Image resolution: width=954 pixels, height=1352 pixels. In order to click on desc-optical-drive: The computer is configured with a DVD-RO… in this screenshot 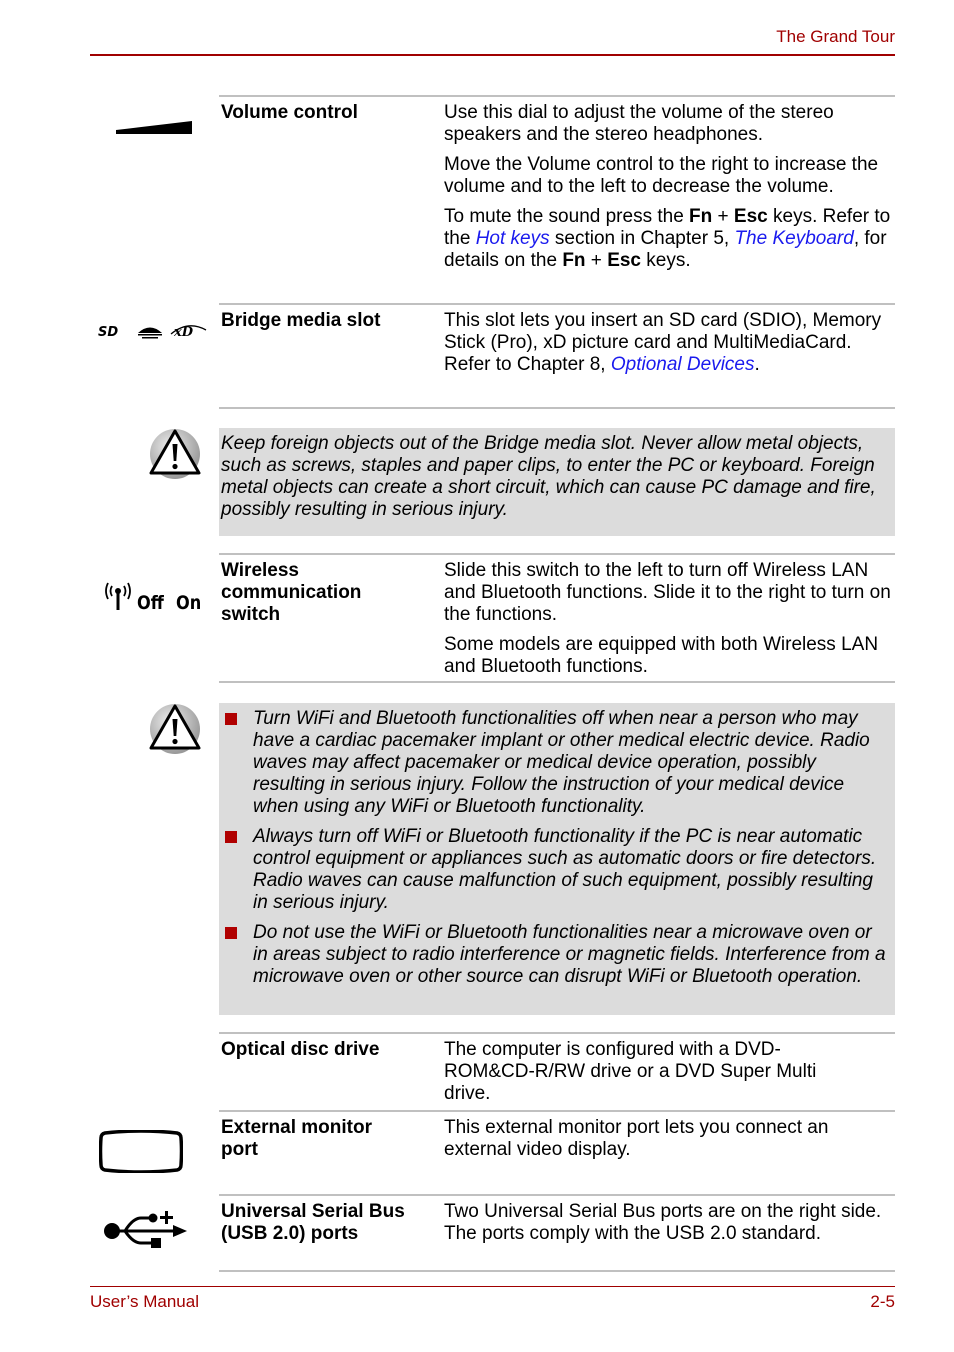, I will do `click(649, 1076)`.